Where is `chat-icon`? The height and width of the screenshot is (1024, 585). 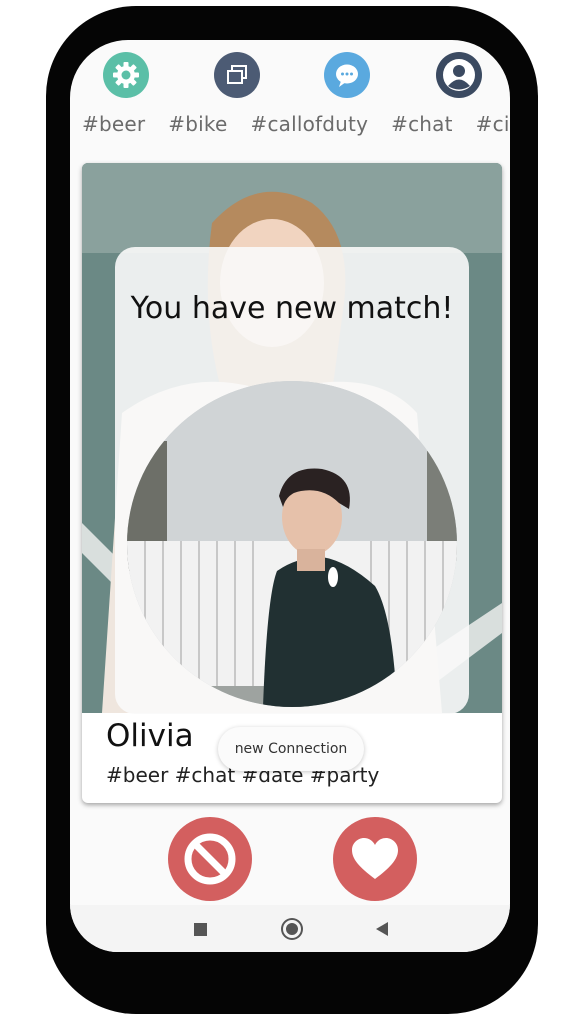
chat-icon is located at coordinates (347, 75).